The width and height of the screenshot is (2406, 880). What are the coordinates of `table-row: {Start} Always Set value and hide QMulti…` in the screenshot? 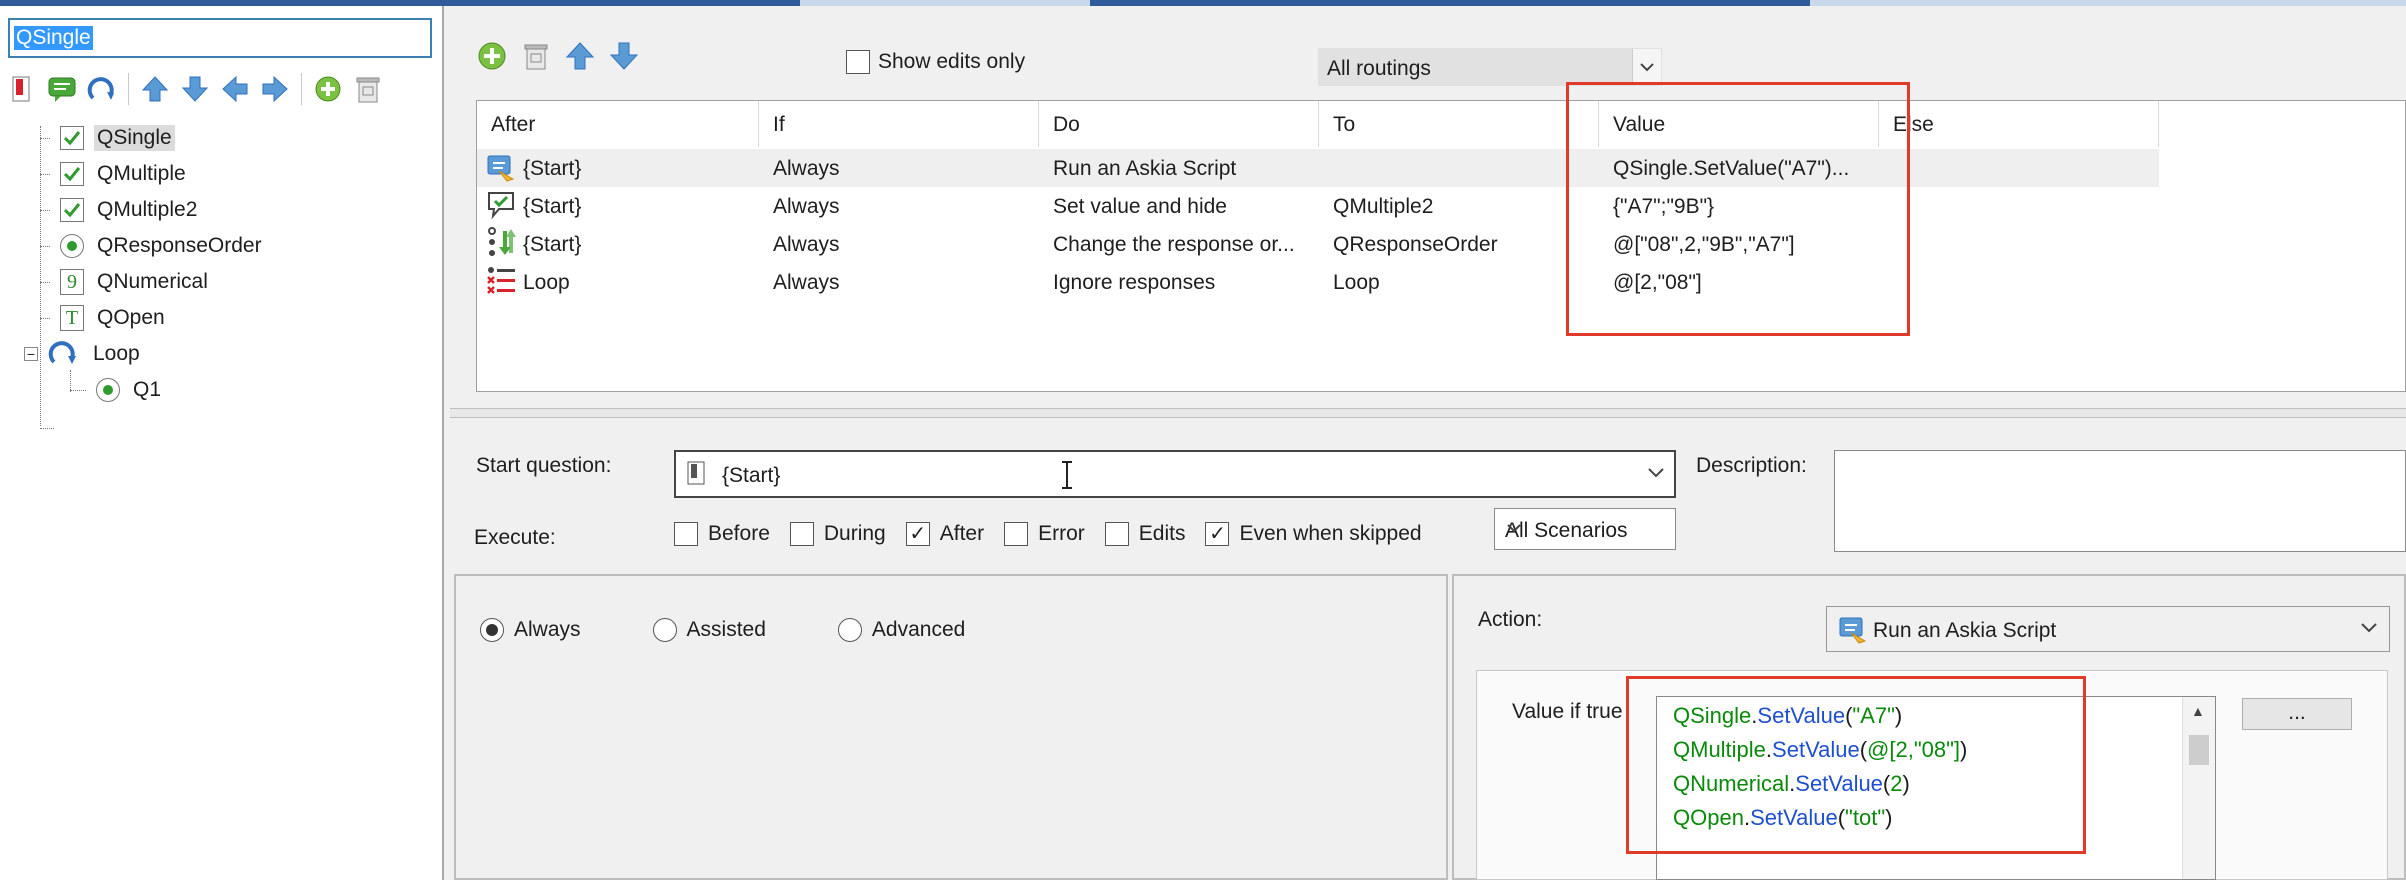 It's located at (1441, 206).